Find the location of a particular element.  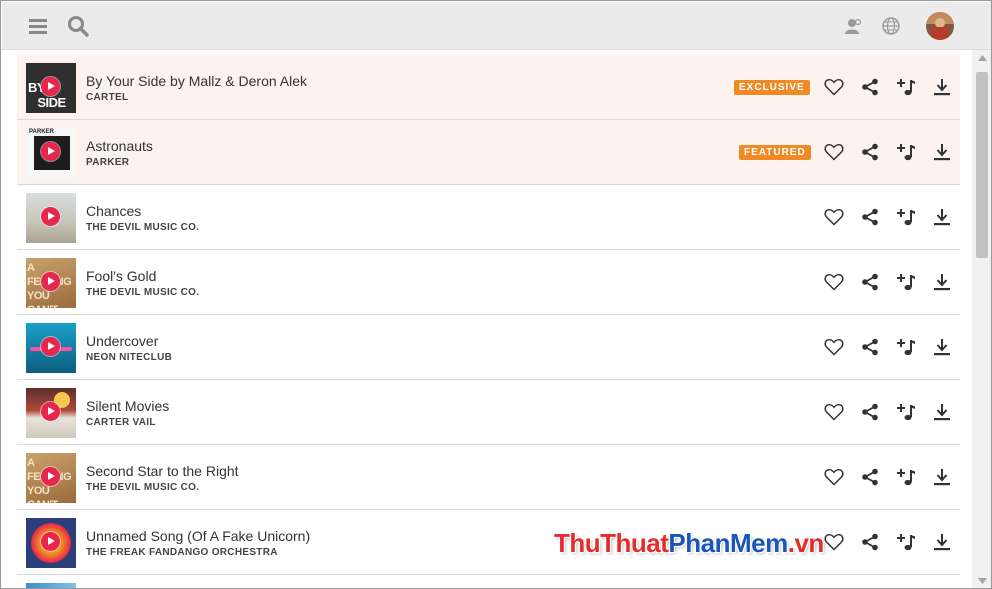

track-title: Chances is located at coordinates (113, 211).